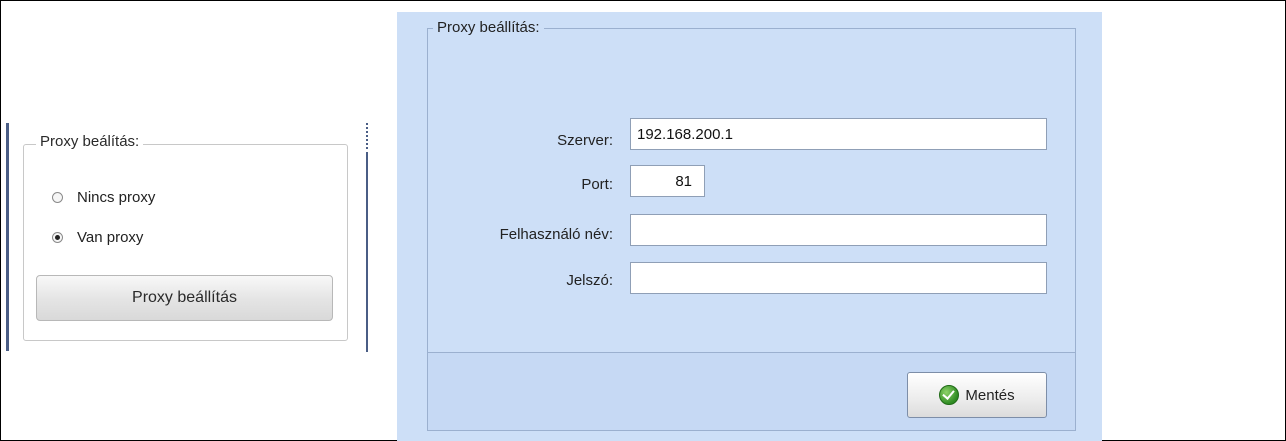  Describe the element at coordinates (838, 134) in the screenshot. I see `server-input` at that location.